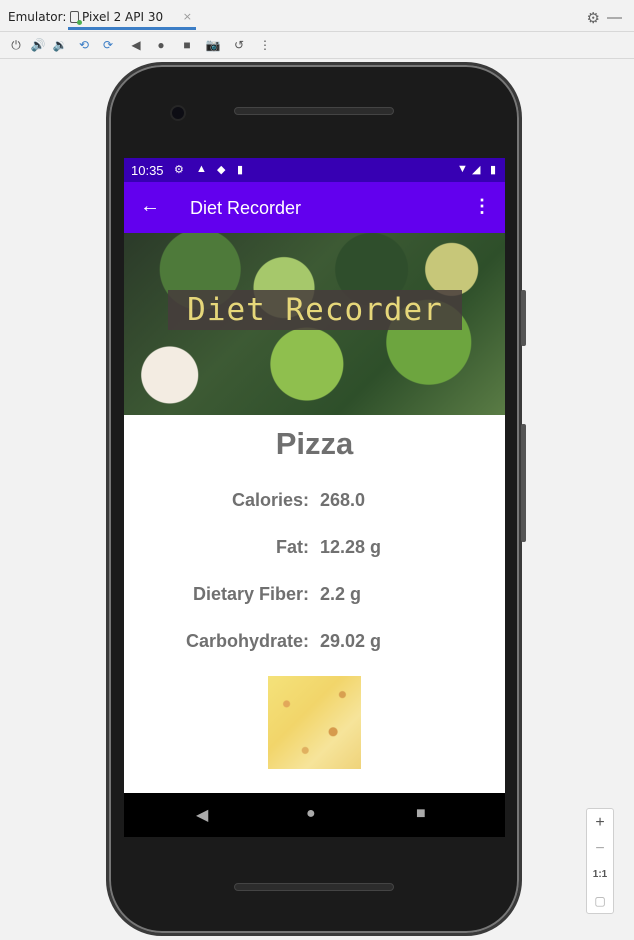 The height and width of the screenshot is (940, 634). I want to click on status-bar: 10:35 ⚙ ▲ ◆ ▮ ▼ ◢ ▮, so click(314, 170).